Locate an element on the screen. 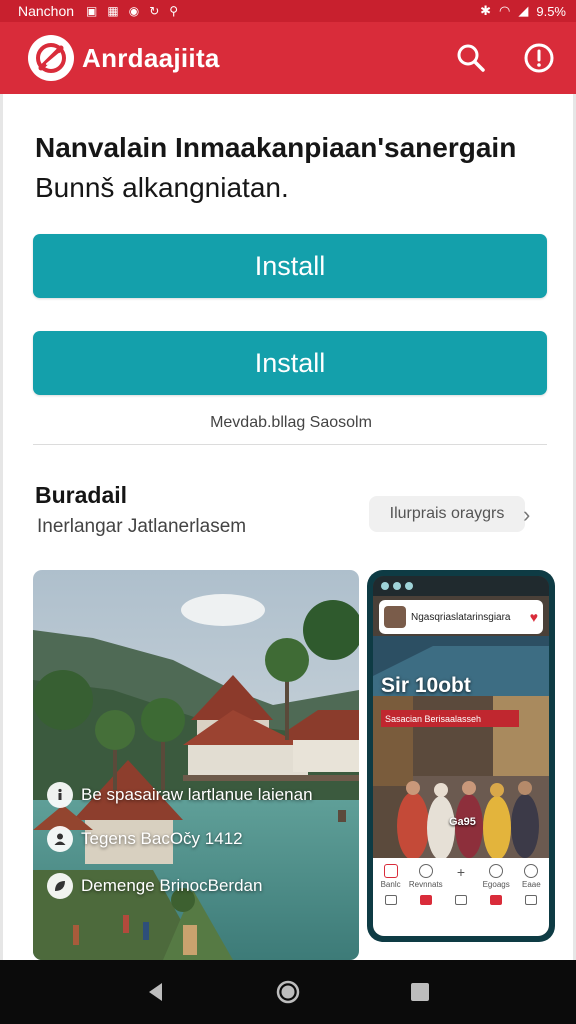  phone-nav-profile: Eaae is located at coordinates (531, 876).